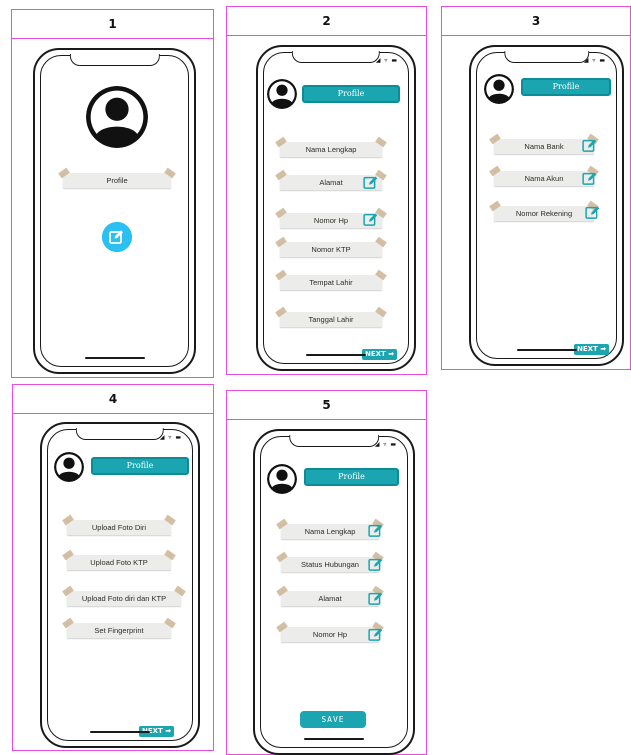 The image size is (631, 755). What do you see at coordinates (112, 24) in the screenshot?
I see `panel-1-number: 1` at bounding box center [112, 24].